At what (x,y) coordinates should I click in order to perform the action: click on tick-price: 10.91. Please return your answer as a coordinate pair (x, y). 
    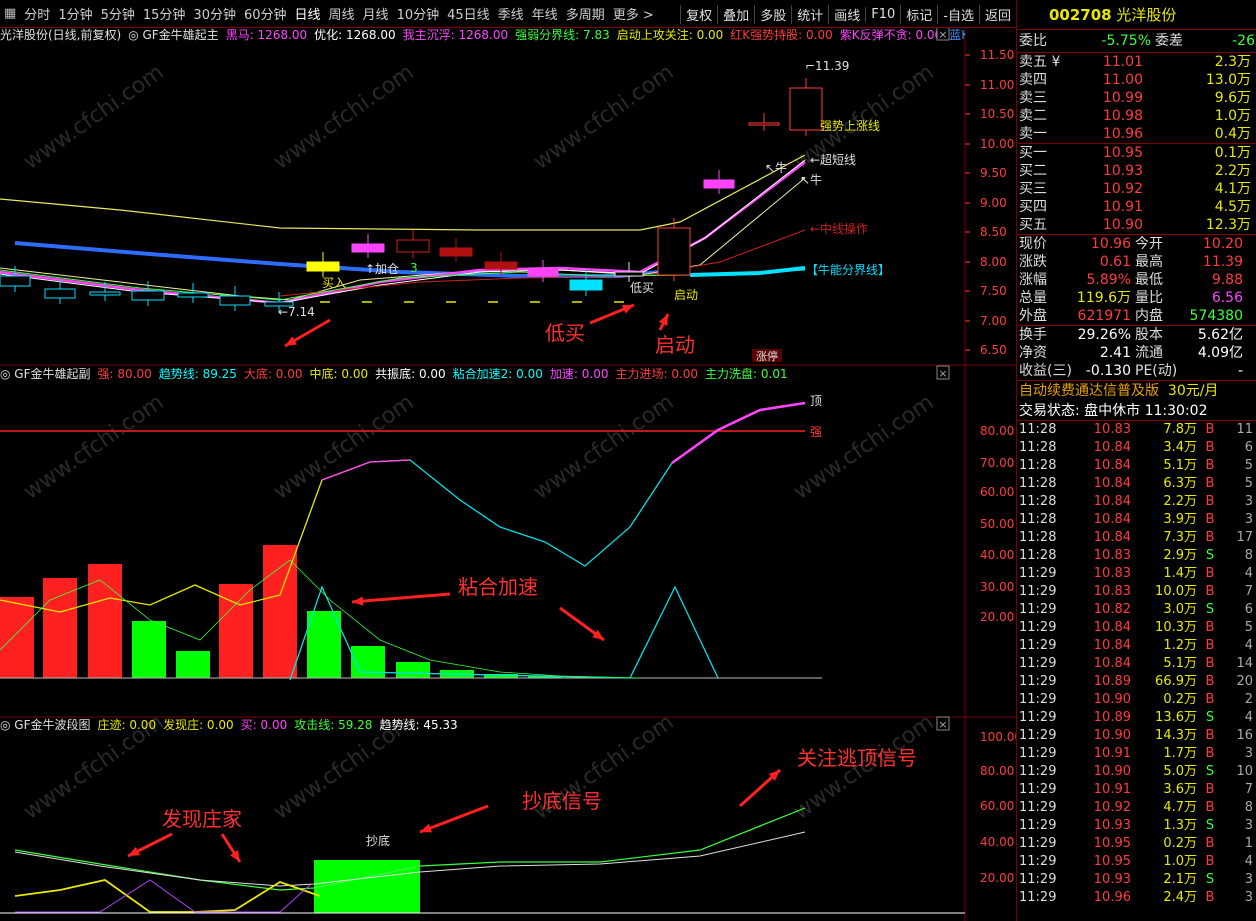
    Looking at the image, I should click on (1112, 753).